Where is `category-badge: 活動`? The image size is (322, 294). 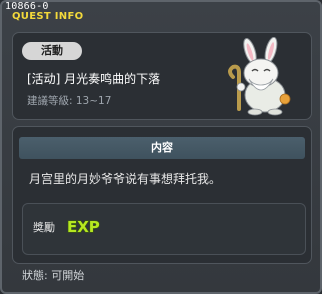 category-badge: 活動 is located at coordinates (52, 51).